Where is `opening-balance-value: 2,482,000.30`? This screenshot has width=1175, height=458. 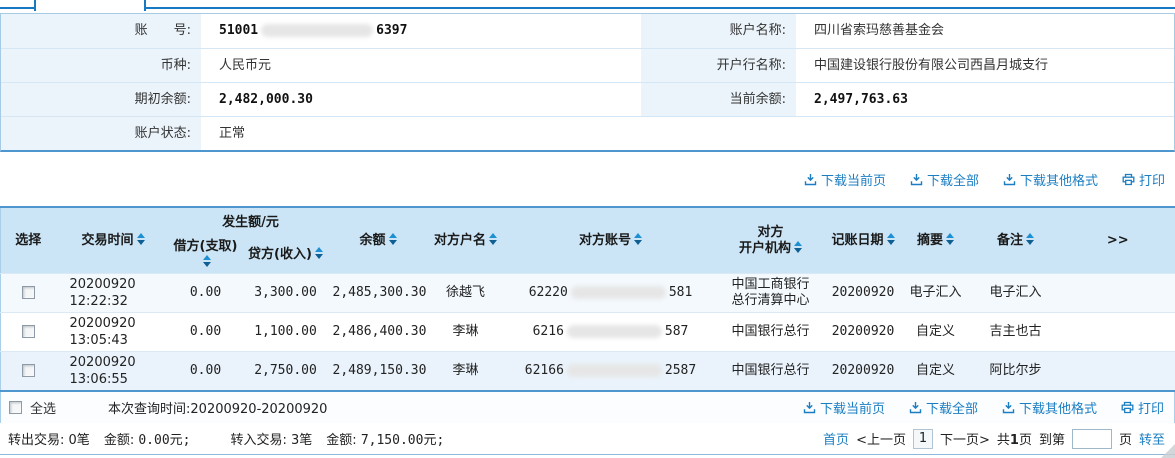
opening-balance-value: 2,482,000.30 is located at coordinates (266, 99).